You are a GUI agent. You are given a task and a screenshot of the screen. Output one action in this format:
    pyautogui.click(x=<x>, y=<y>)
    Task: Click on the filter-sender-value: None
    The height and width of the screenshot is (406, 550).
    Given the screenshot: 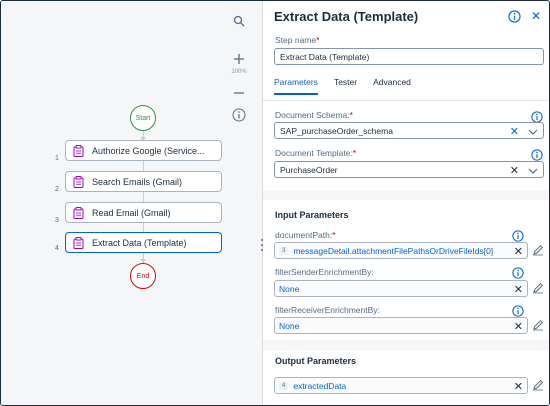 What is the action you would take?
    pyautogui.click(x=289, y=288)
    